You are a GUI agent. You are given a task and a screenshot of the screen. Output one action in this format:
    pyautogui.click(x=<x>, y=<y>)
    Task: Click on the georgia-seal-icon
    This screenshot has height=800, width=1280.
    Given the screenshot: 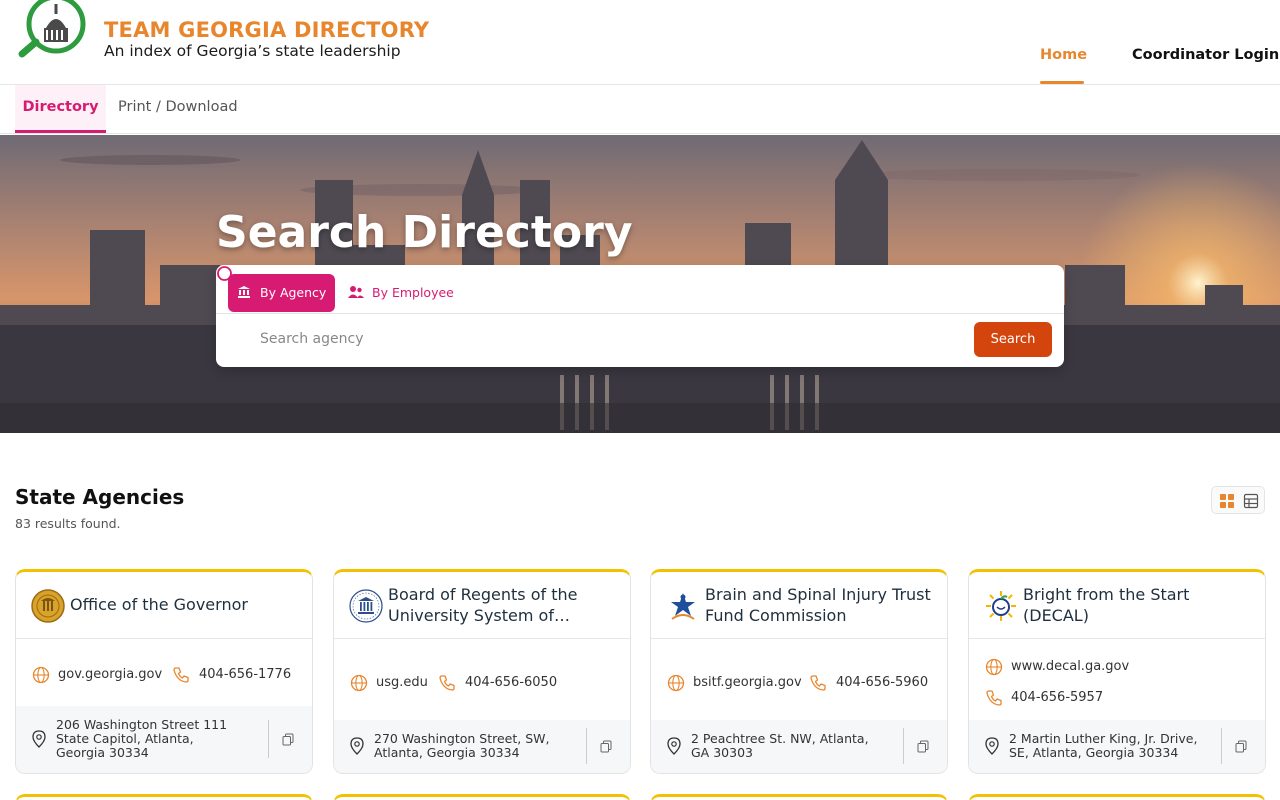 What is the action you would take?
    pyautogui.click(x=48, y=606)
    